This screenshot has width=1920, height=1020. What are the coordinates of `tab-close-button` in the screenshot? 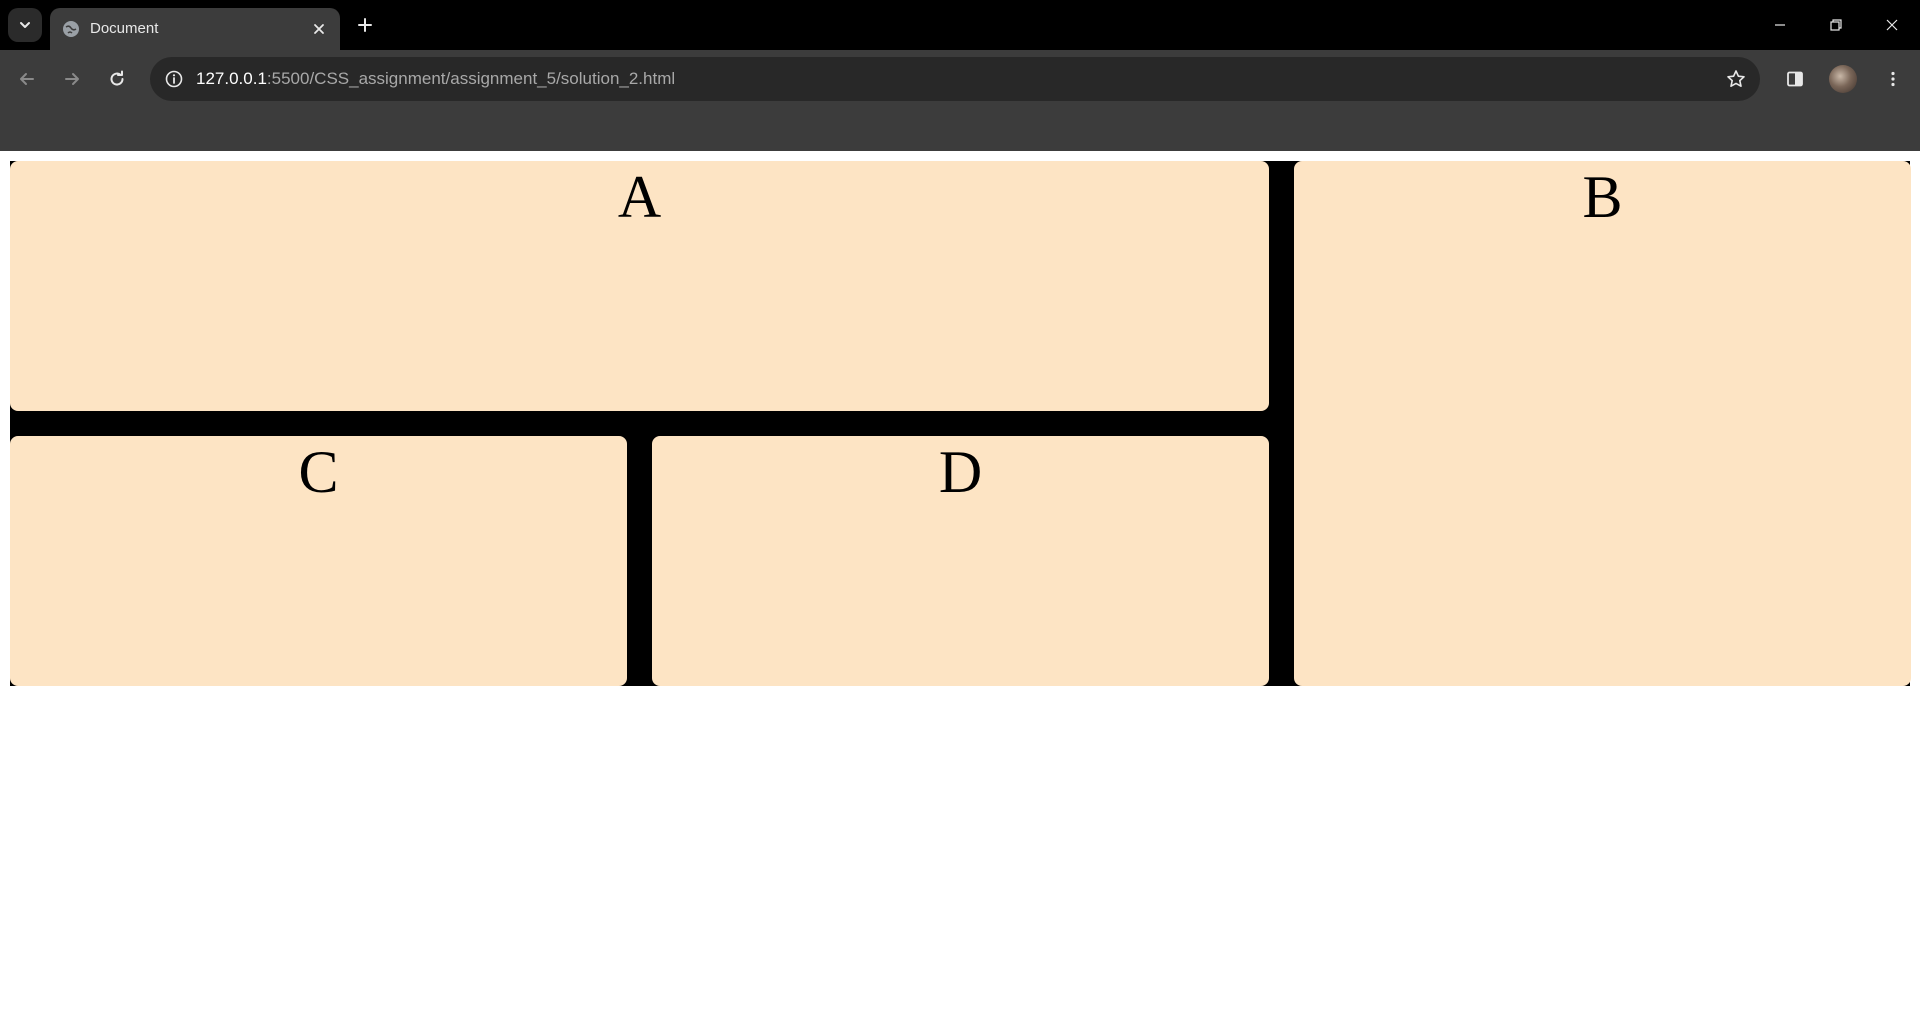 It's located at (319, 29).